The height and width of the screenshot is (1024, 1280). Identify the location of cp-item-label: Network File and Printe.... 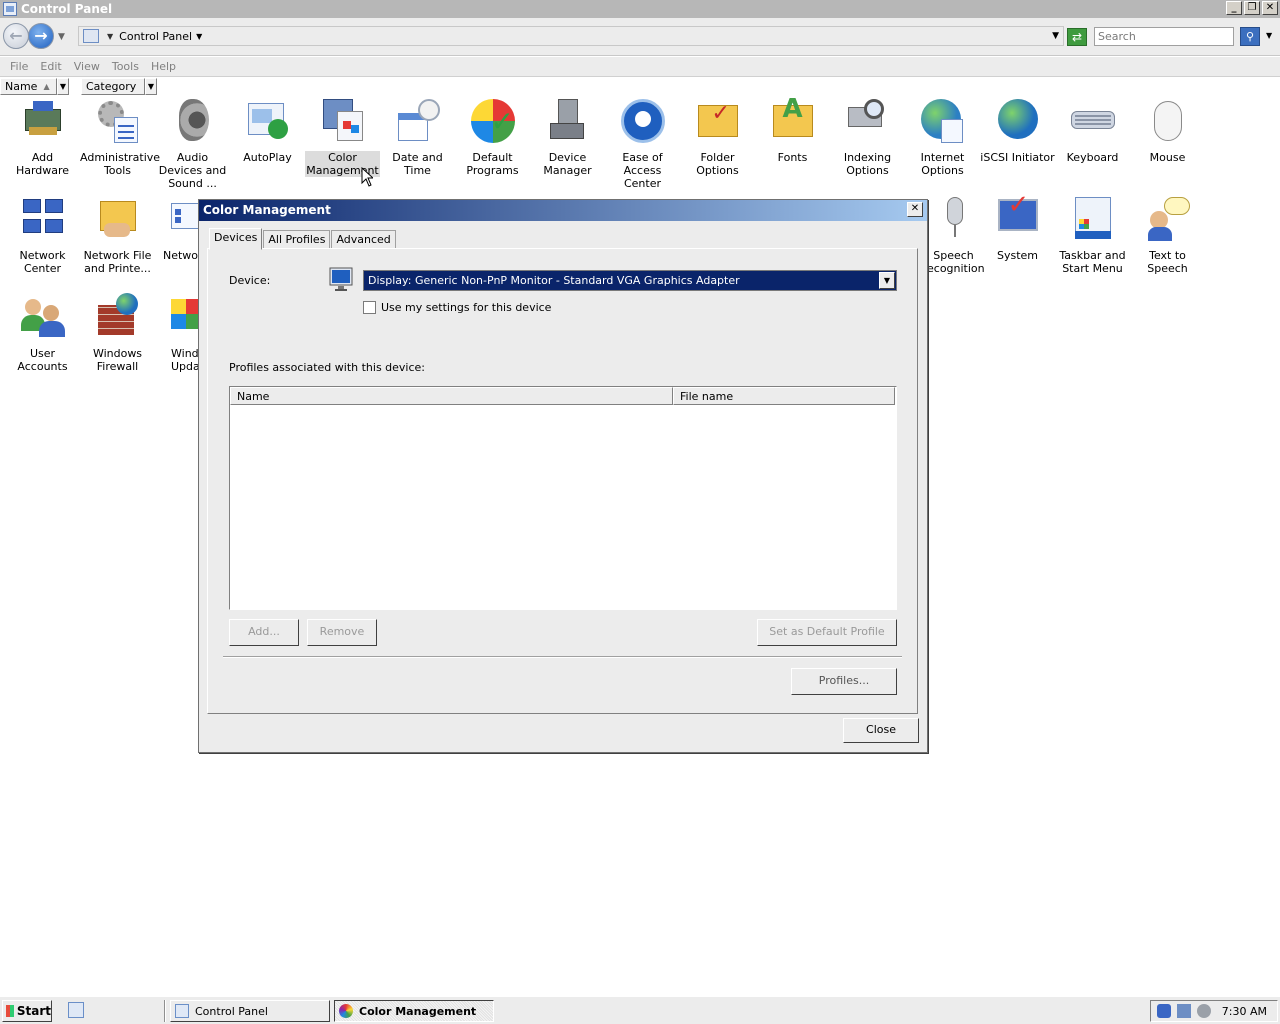
(117, 262).